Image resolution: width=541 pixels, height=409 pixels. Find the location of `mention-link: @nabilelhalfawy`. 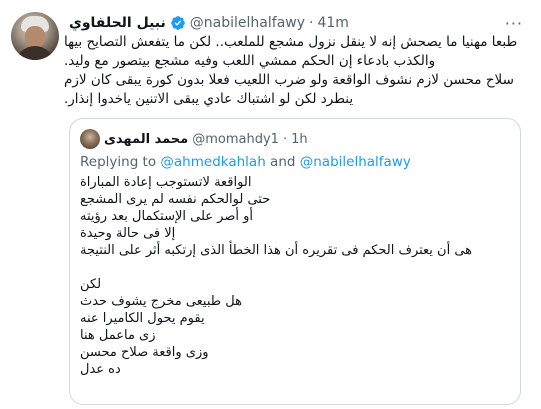

mention-link: @nabilelhalfawy is located at coordinates (355, 162).